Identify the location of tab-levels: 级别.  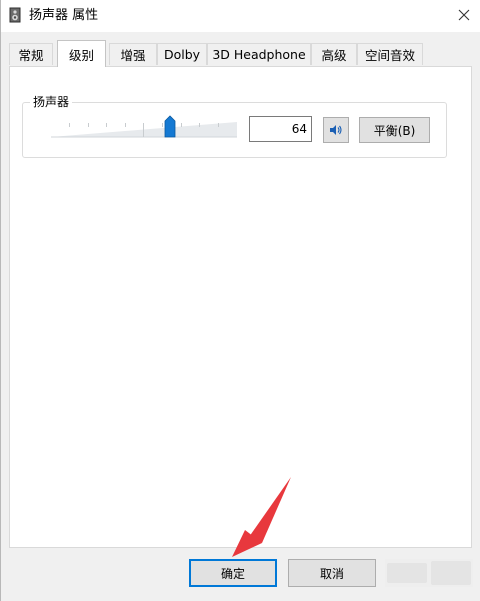
(81, 53).